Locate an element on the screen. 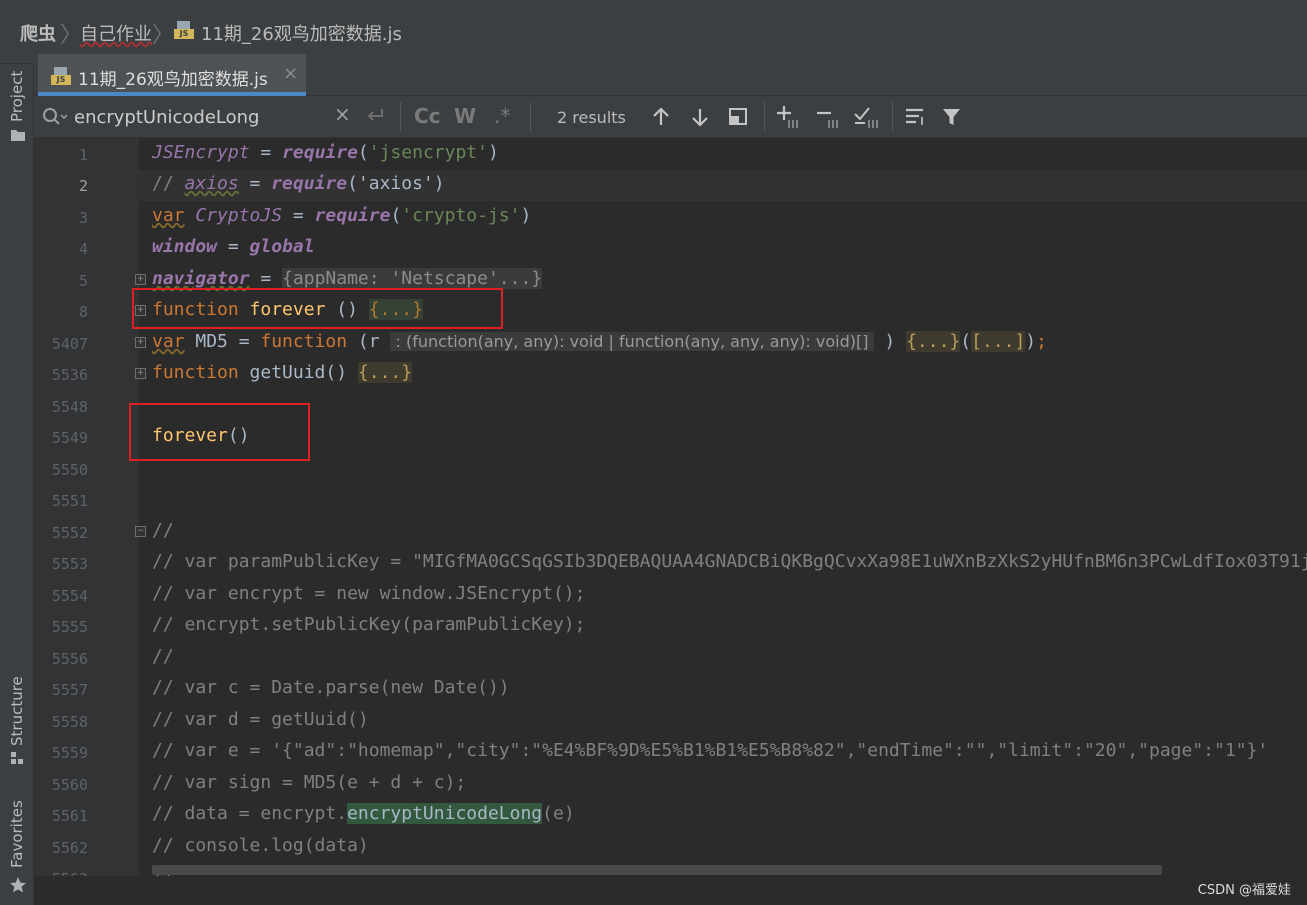 This screenshot has height=905, width=1307. line-number: 5552 is located at coordinates (69, 533).